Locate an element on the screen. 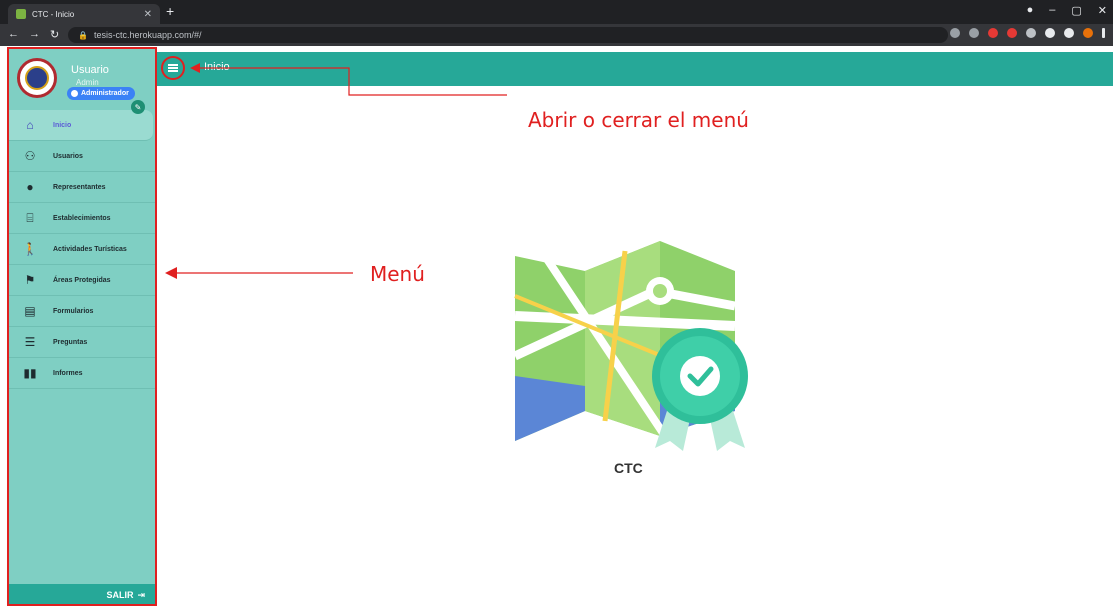 This screenshot has width=1113, height=606. lock-icon: 🔒 is located at coordinates (83, 35).